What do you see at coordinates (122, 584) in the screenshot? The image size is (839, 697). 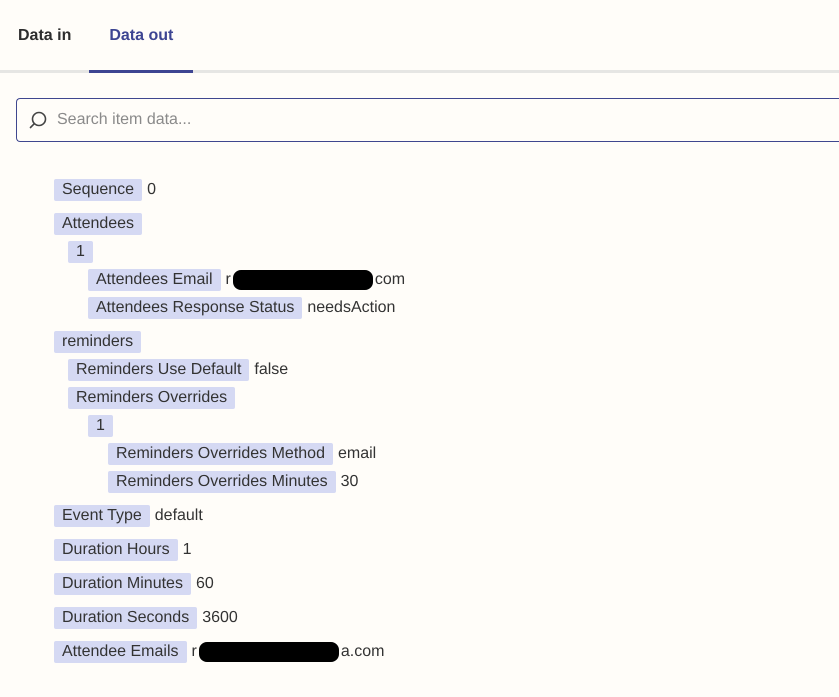 I see `key-label: Duration Minutes` at bounding box center [122, 584].